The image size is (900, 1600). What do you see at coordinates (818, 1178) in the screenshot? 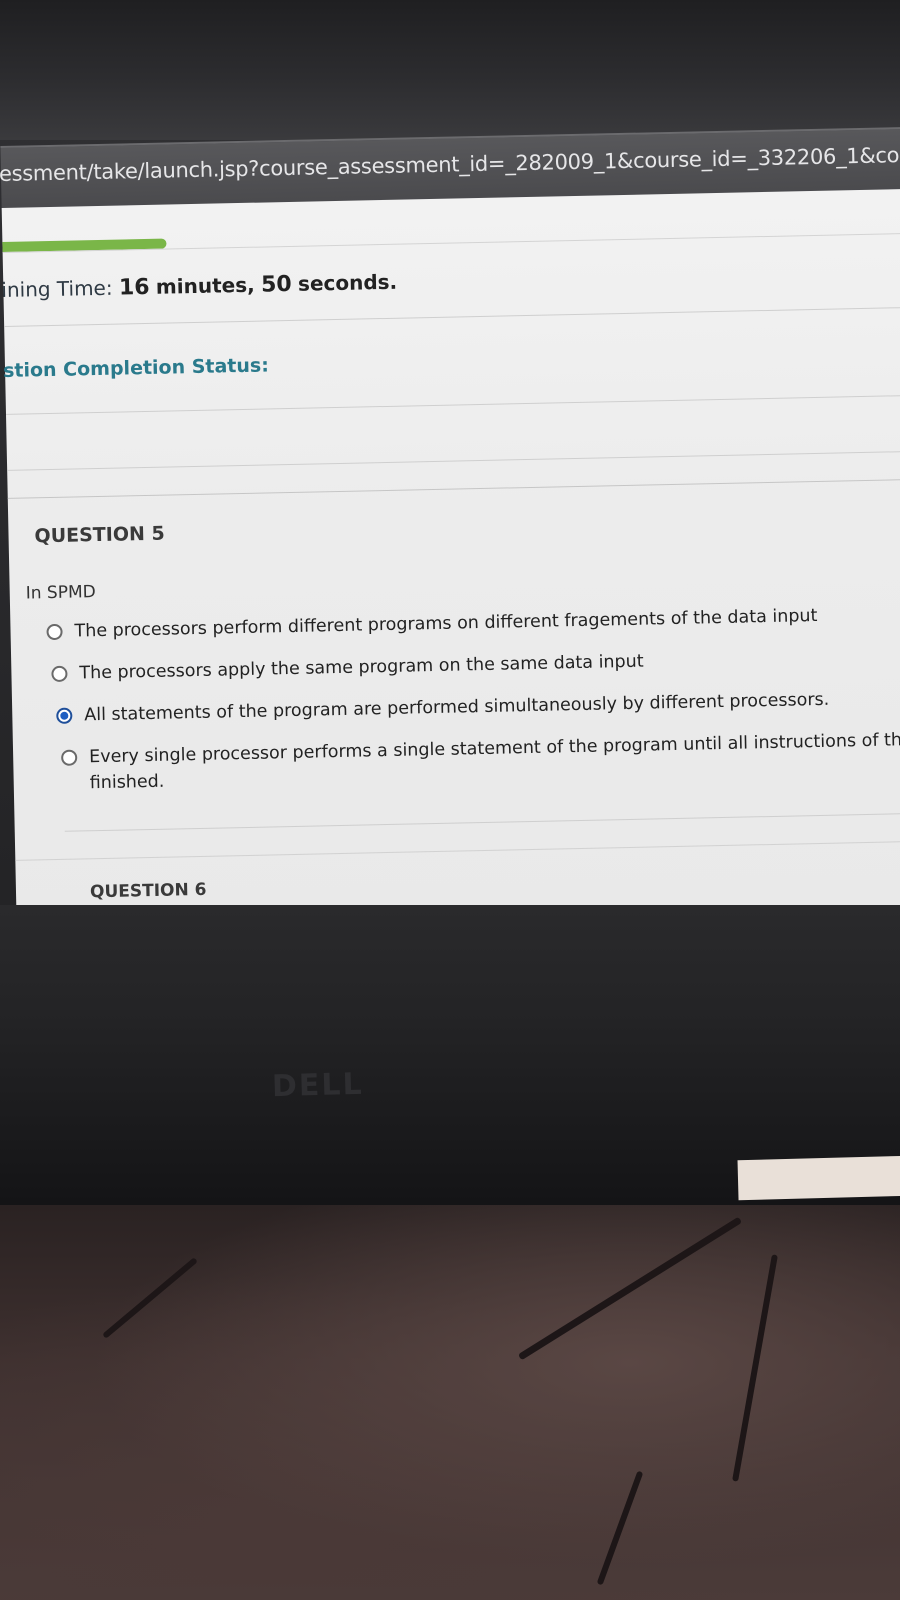
I see `bezel-sticker` at bounding box center [818, 1178].